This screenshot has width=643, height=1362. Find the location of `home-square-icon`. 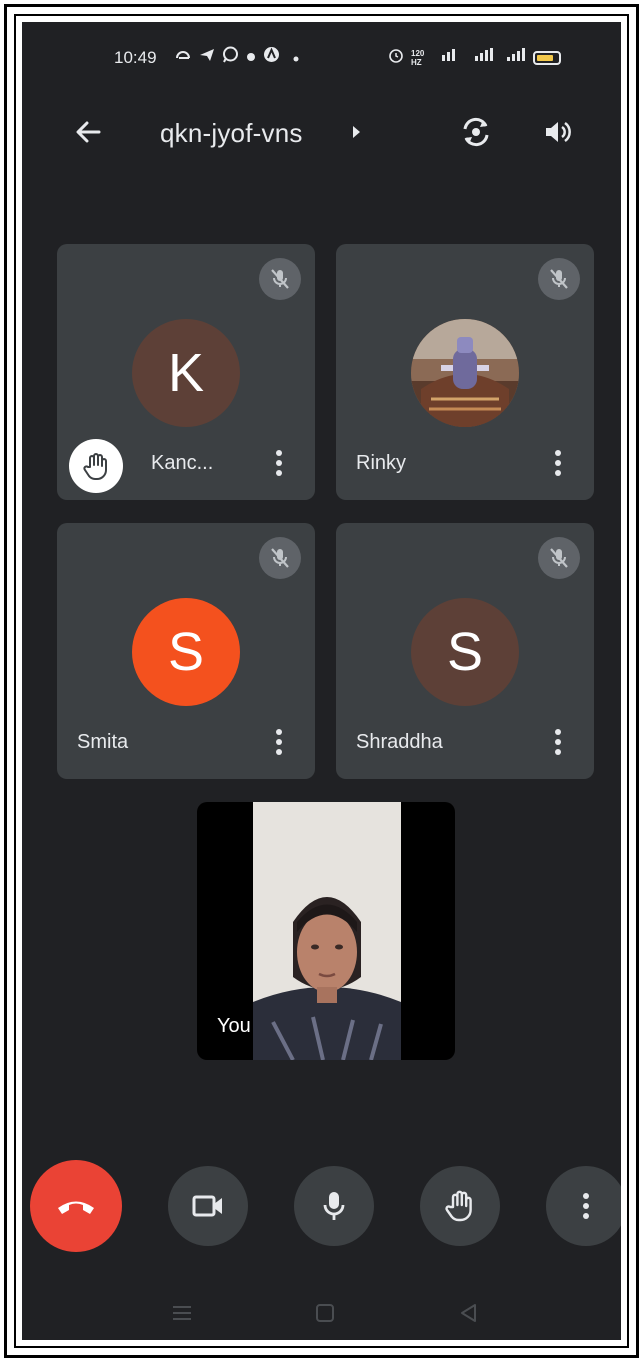

home-square-icon is located at coordinates (325, 1313).